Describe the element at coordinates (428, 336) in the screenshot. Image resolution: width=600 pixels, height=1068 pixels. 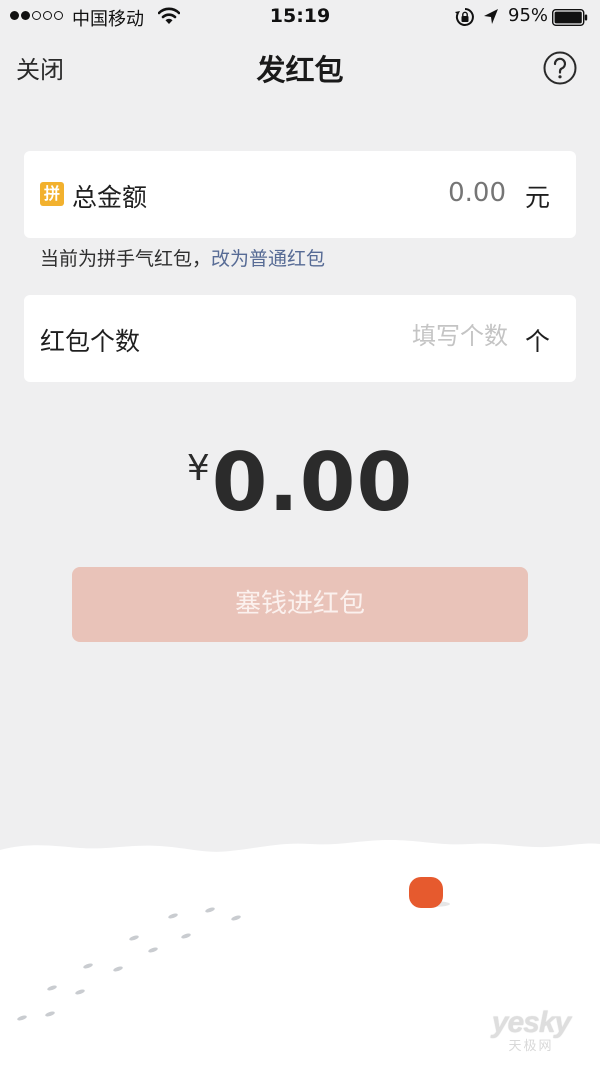
I see `packet-count-input` at that location.